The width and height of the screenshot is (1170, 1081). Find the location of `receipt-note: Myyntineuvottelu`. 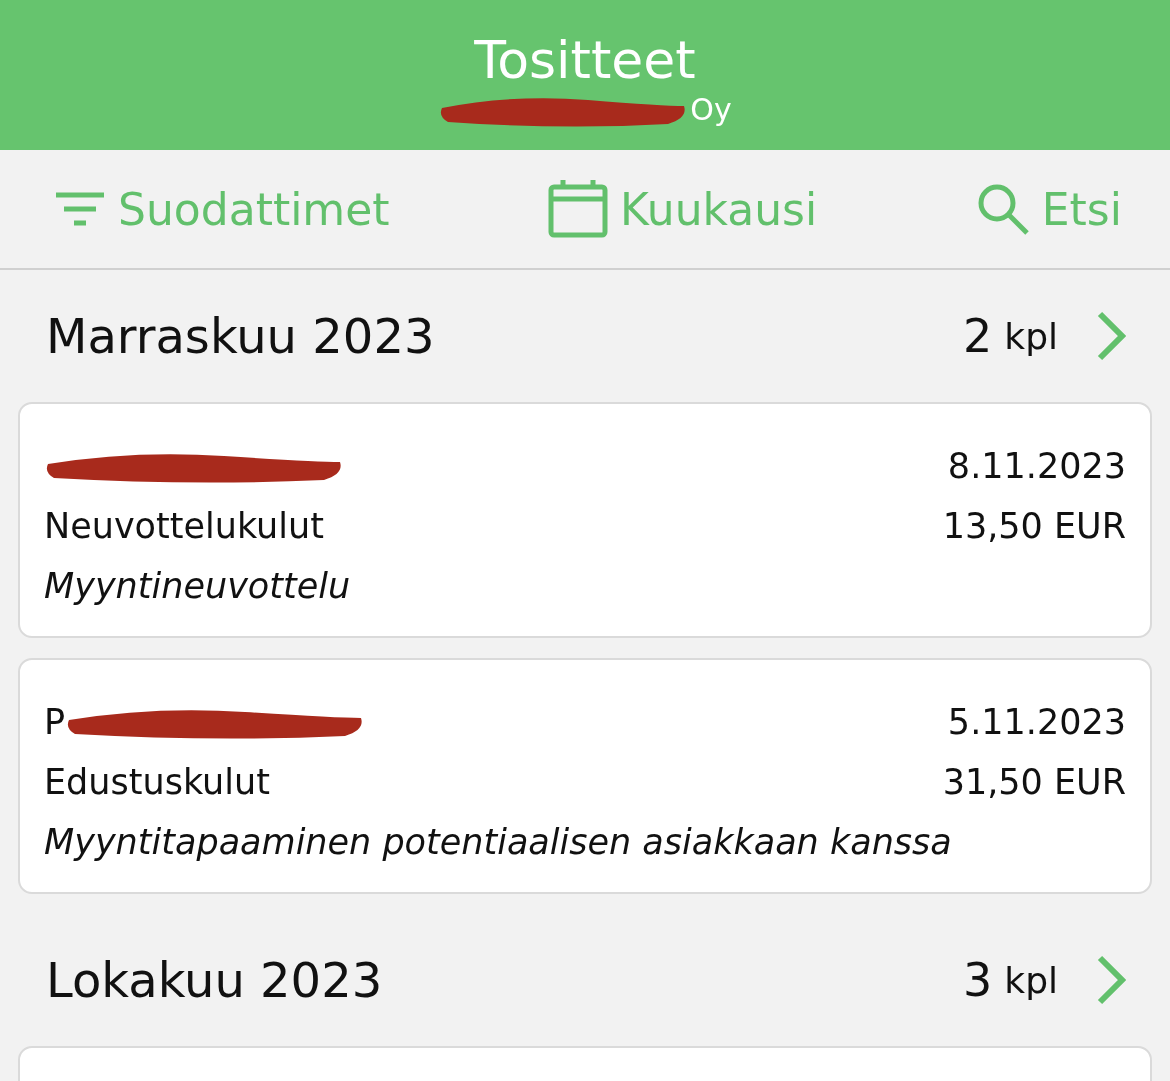

receipt-note: Myyntineuvottelu is located at coordinates (198, 586).